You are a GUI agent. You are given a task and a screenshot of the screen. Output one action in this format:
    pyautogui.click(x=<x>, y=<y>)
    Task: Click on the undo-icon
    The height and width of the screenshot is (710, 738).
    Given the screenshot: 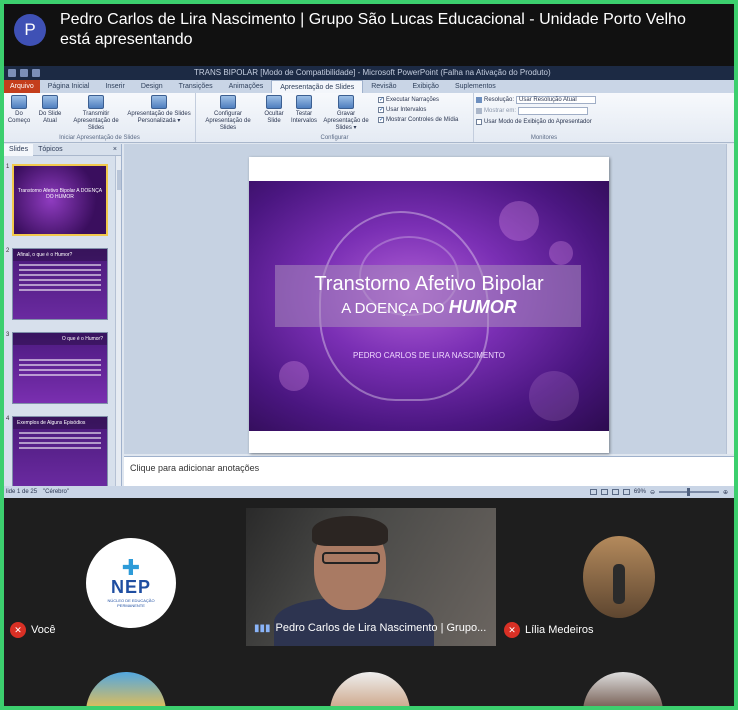 What is the action you would take?
    pyautogui.click(x=24, y=73)
    